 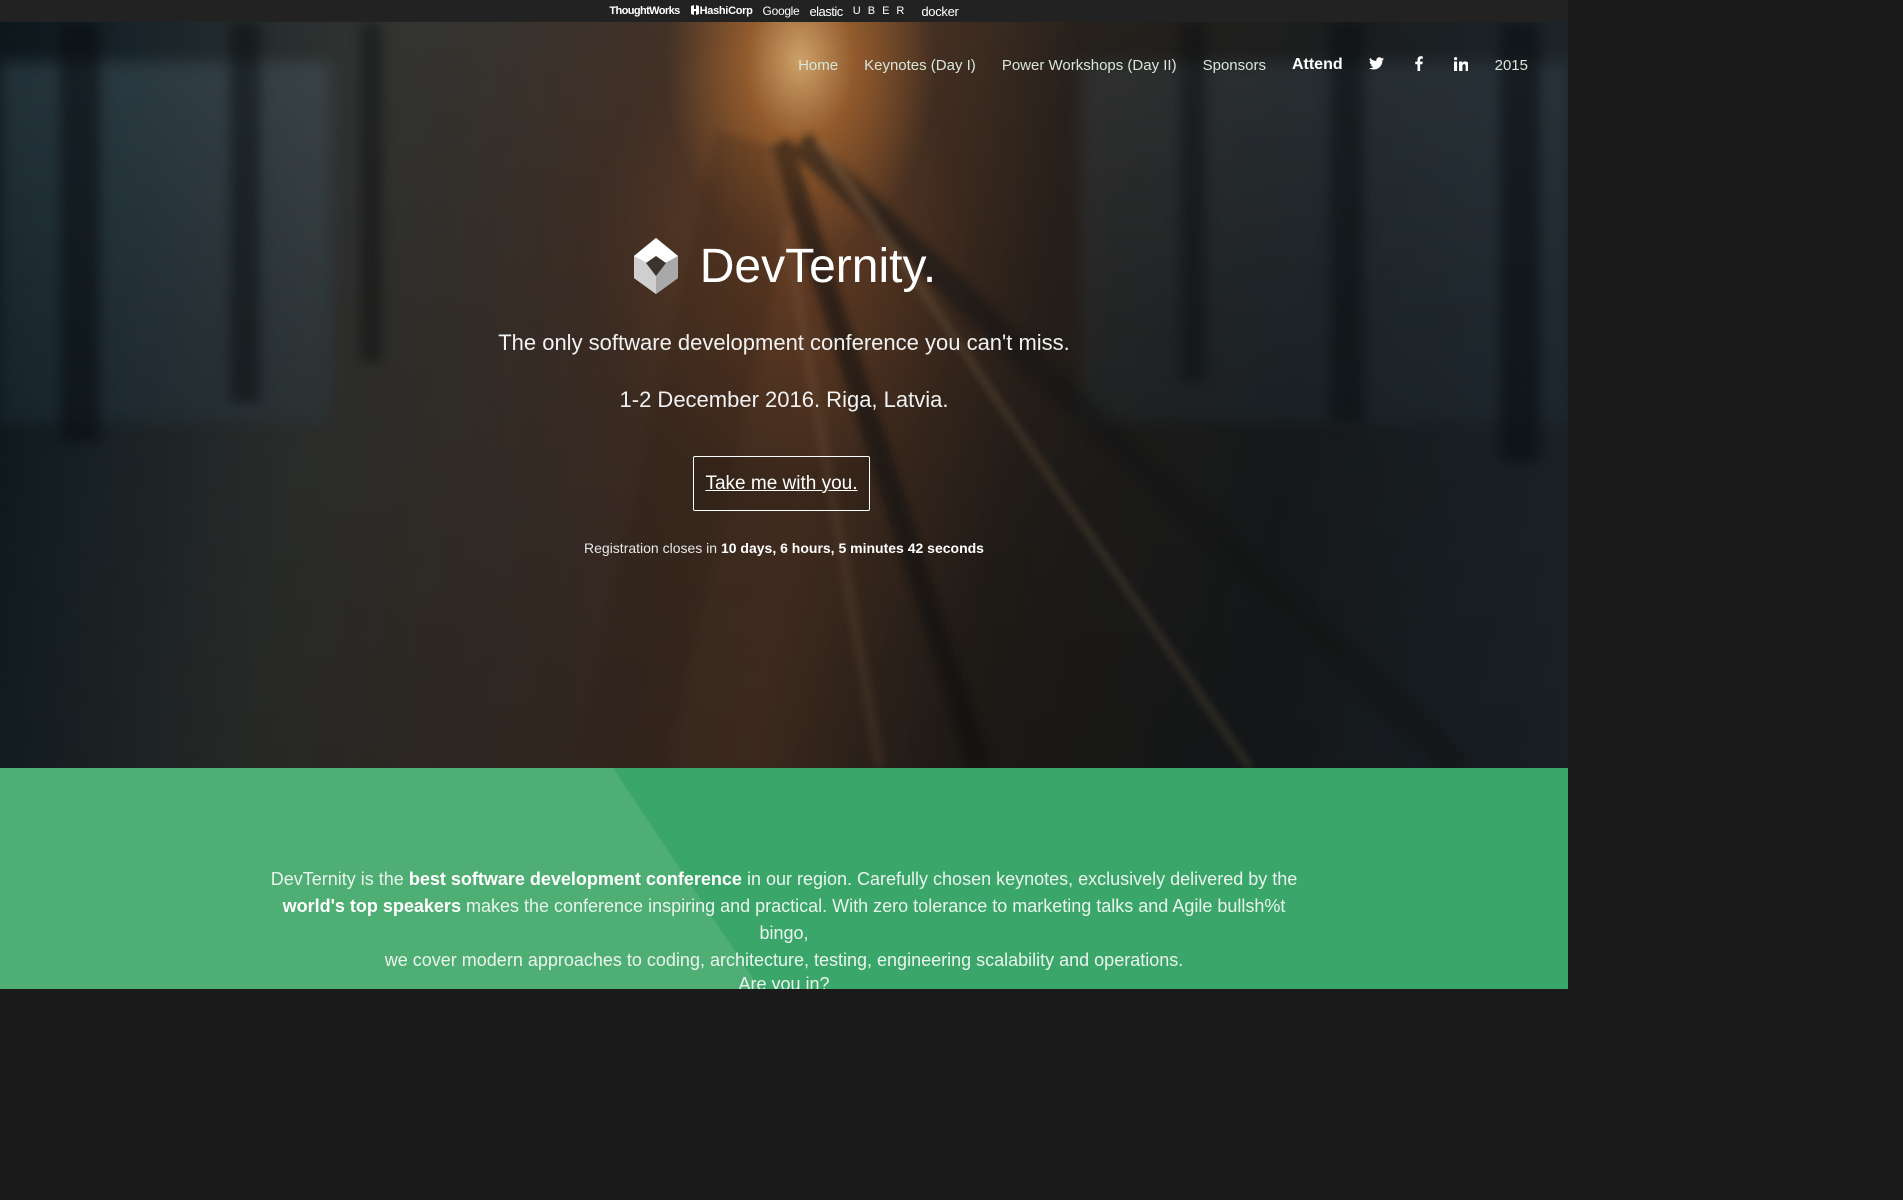 I want to click on event-dates: 1-2 December 2016. Riga, Latvia., so click(x=784, y=399).